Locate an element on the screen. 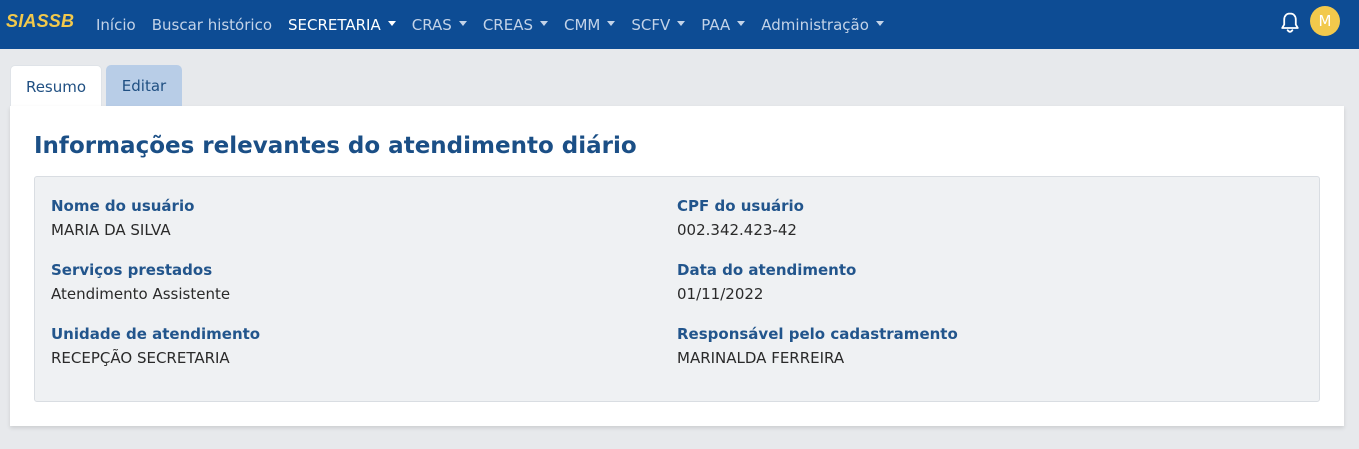 Image resolution: width=1359 pixels, height=449 pixels. nav-item-inicio: Início is located at coordinates (116, 24).